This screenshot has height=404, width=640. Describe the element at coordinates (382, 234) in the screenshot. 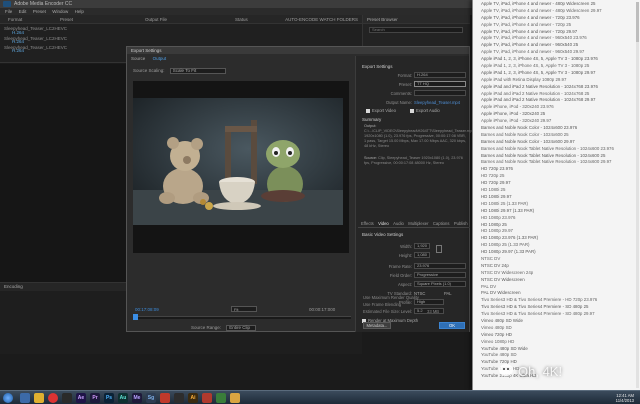

I see `basic-video-settings-header: Basic Video Settings` at that location.